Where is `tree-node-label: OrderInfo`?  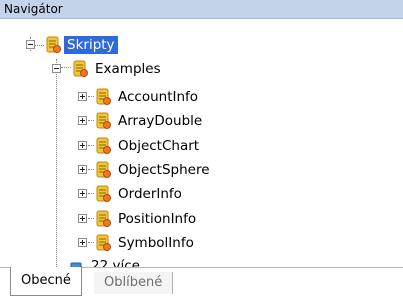 tree-node-label: OrderInfo is located at coordinates (150, 194).